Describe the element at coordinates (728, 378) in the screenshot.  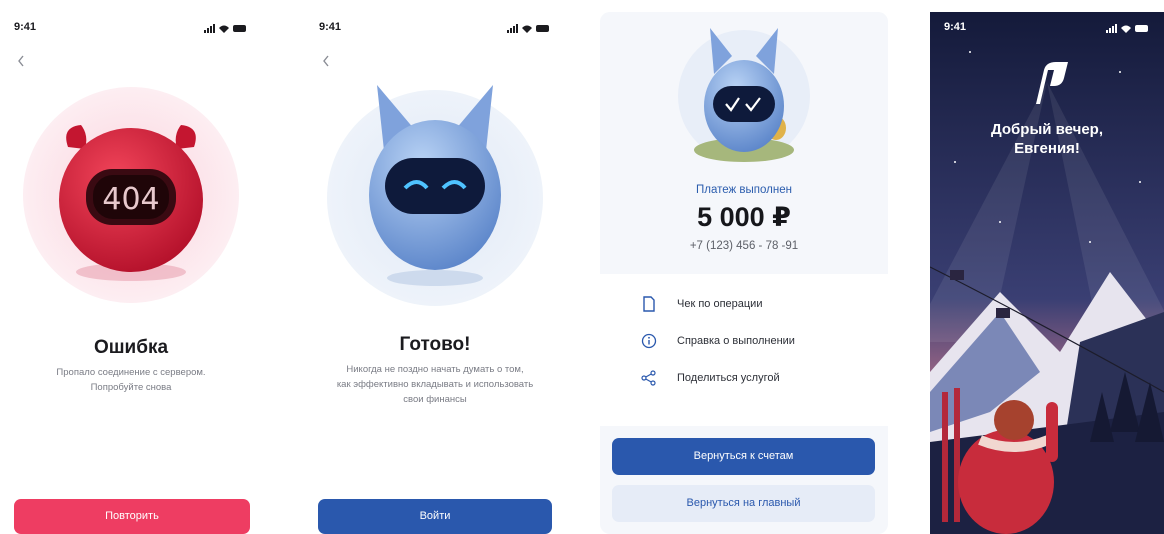
I see `action-share-label: Поделиться услугой` at that location.